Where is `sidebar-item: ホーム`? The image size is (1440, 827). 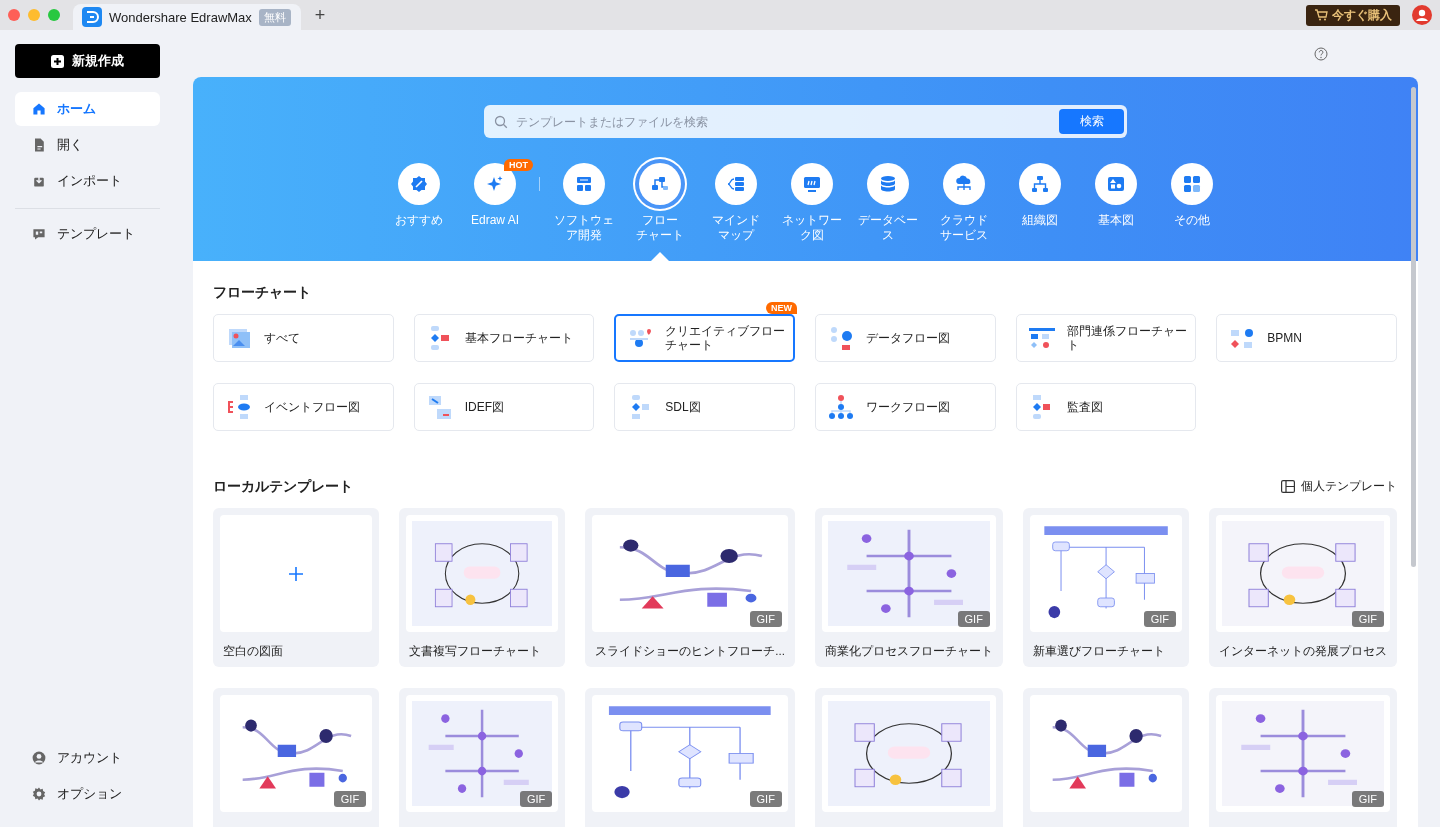 sidebar-item: ホーム is located at coordinates (87, 109).